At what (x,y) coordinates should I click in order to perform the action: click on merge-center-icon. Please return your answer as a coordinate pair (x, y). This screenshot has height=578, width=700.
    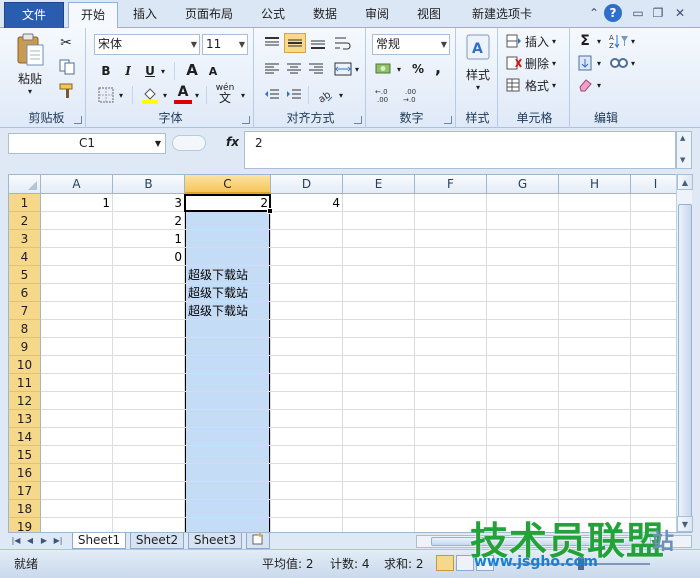
    Looking at the image, I should click on (343, 69).